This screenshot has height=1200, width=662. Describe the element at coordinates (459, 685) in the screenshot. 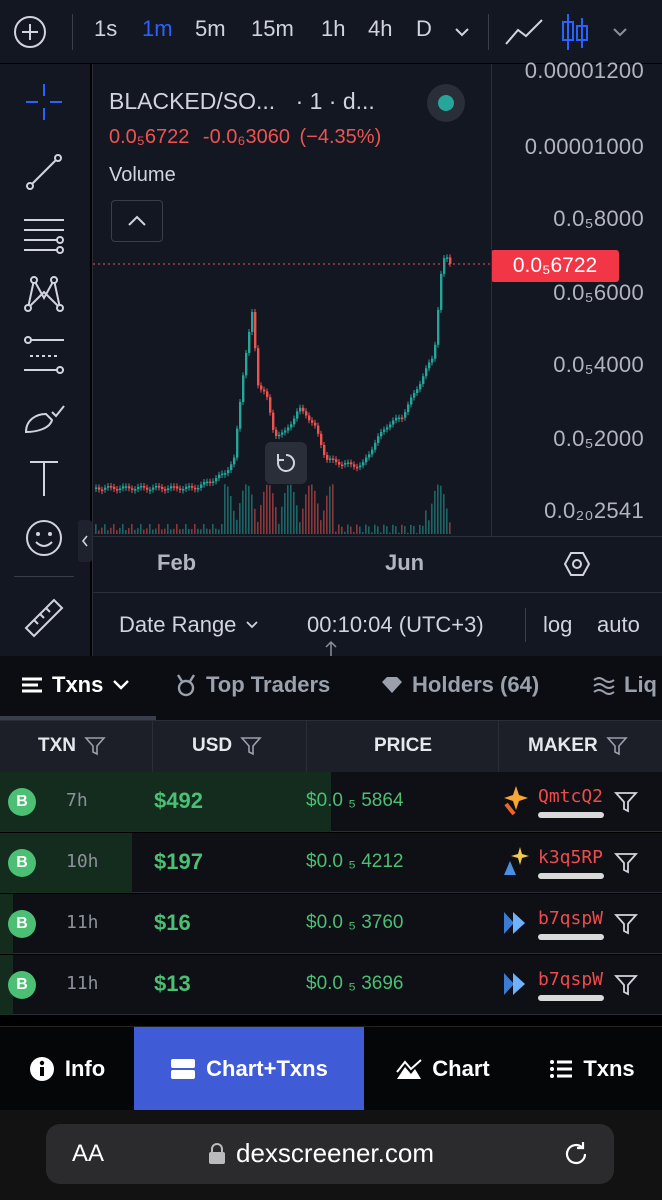

I see `tab-holders: Holders (64)` at that location.